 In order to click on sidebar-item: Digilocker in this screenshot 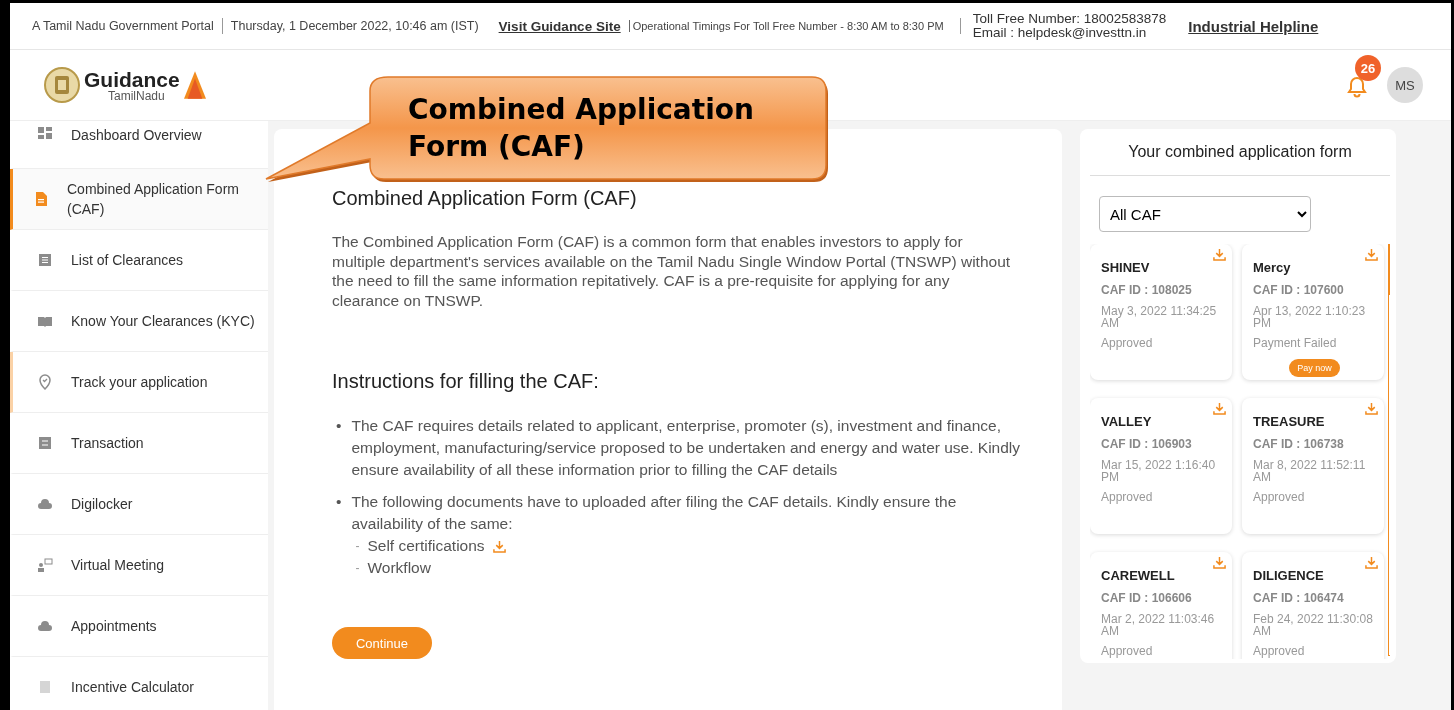, I will do `click(139, 504)`.